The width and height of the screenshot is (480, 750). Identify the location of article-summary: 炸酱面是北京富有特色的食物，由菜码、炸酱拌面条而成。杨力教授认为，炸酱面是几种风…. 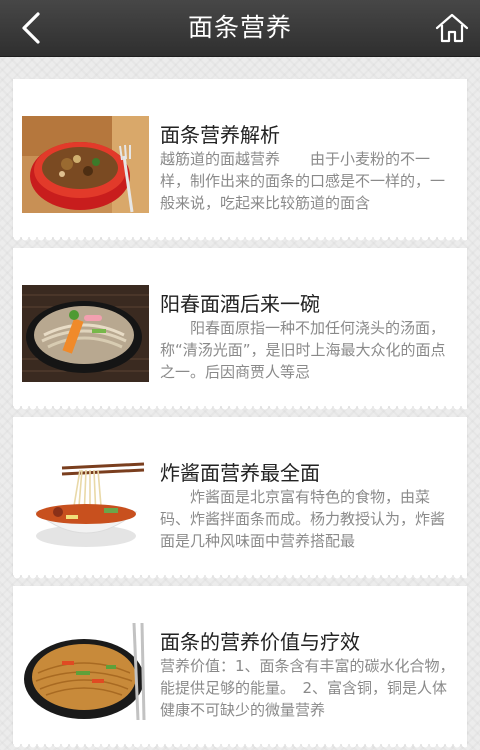
(303, 519).